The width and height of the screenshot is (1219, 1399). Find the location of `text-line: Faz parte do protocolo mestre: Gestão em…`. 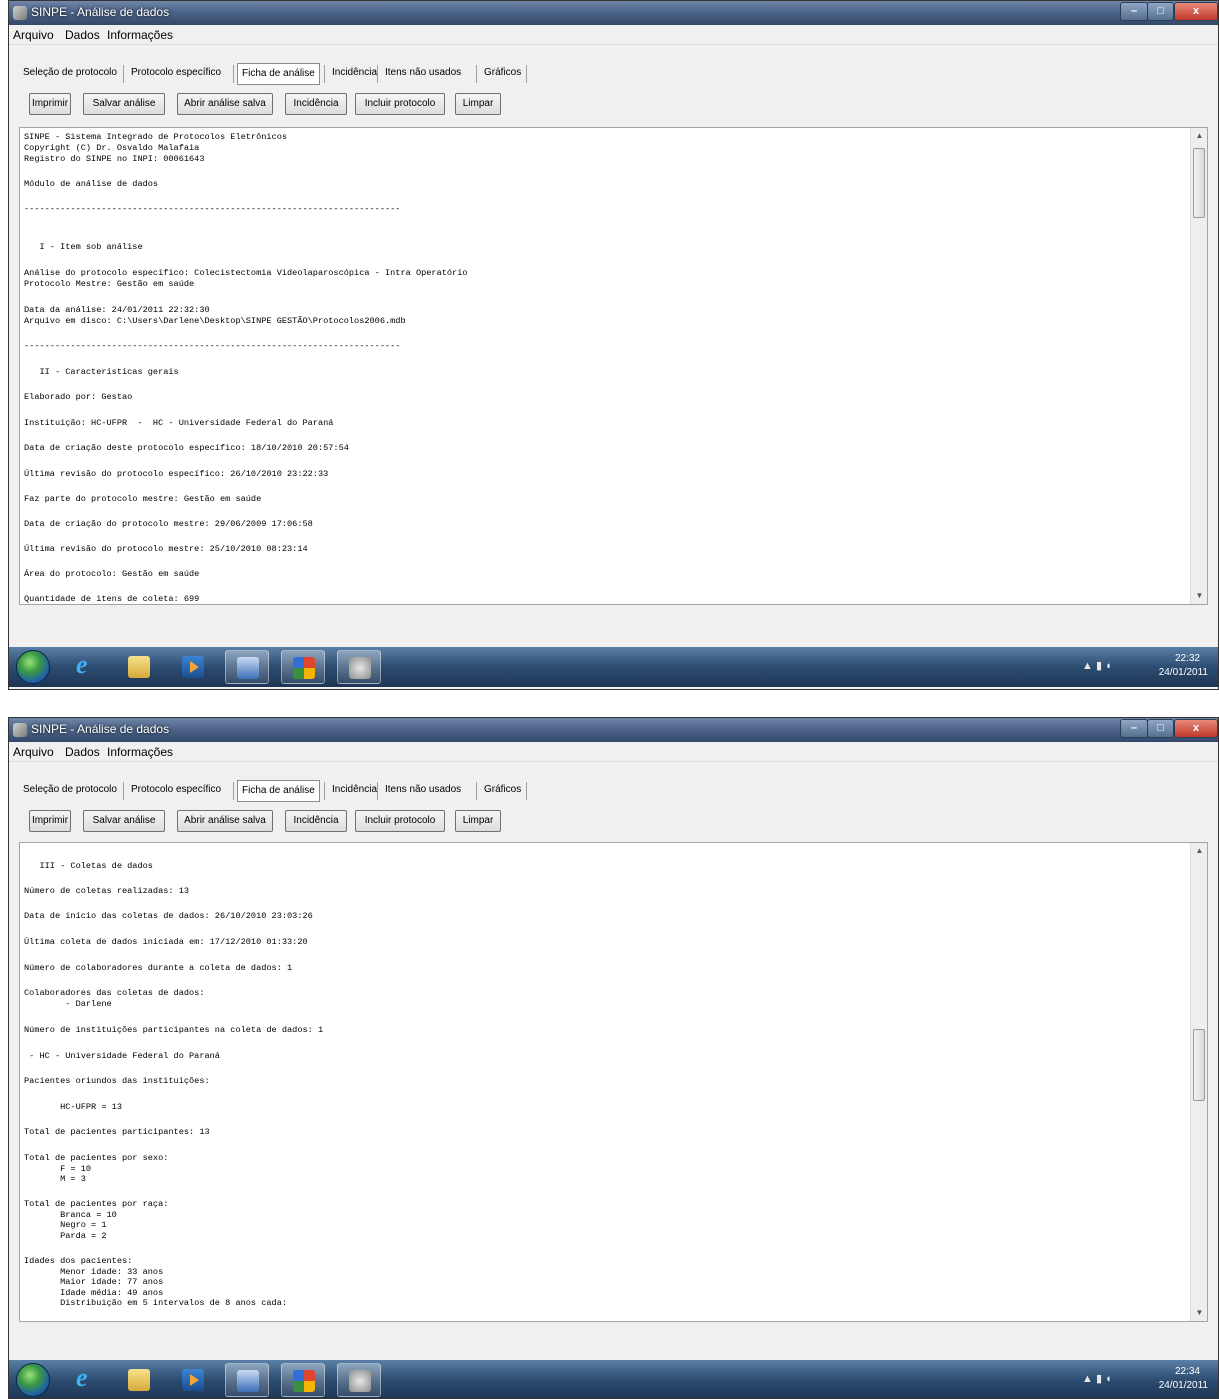

text-line: Faz parte do protocolo mestre: Gestão em… is located at coordinates (143, 499).